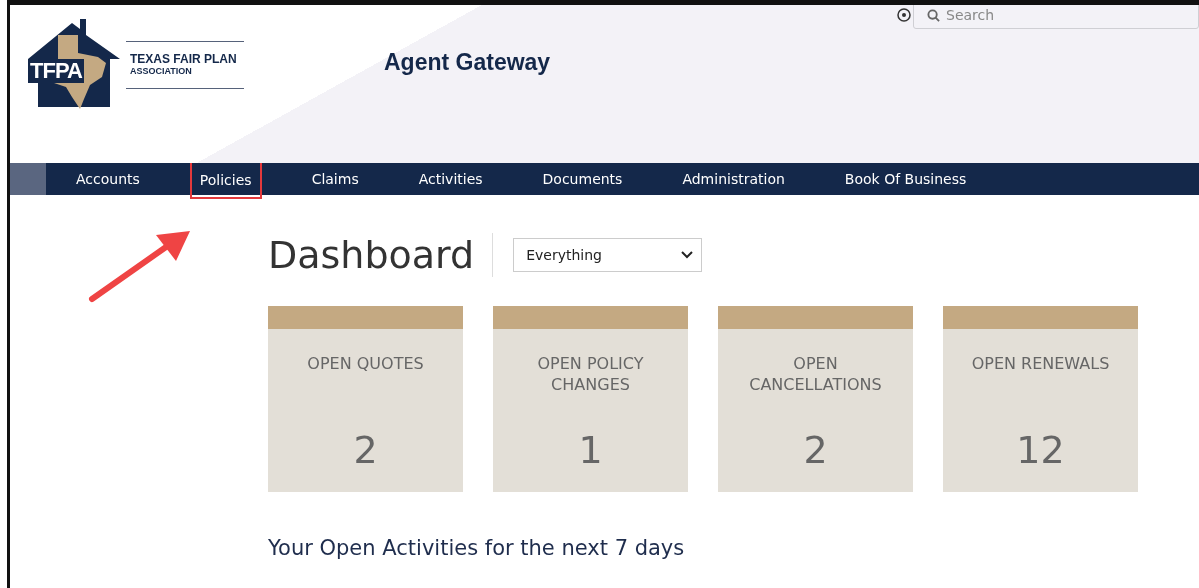 The width and height of the screenshot is (1199, 588). What do you see at coordinates (590, 399) in the screenshot?
I see `stat-card: OPEN POLICY CHANGES 1` at bounding box center [590, 399].